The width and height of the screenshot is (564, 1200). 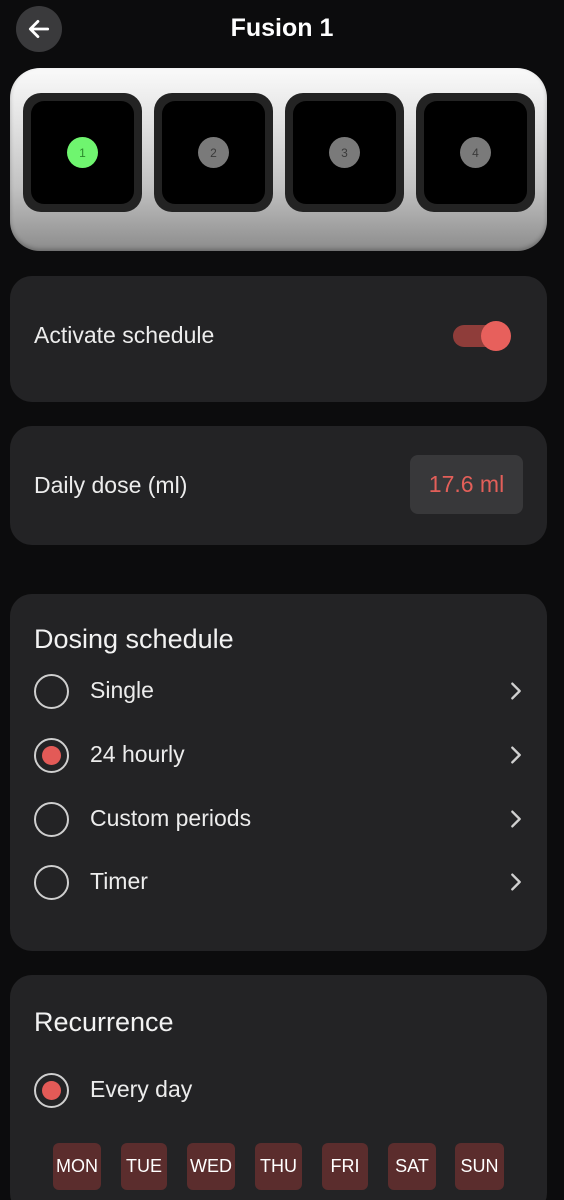 I want to click on dosing-option-custom-periods: Custom periods, so click(x=279, y=823).